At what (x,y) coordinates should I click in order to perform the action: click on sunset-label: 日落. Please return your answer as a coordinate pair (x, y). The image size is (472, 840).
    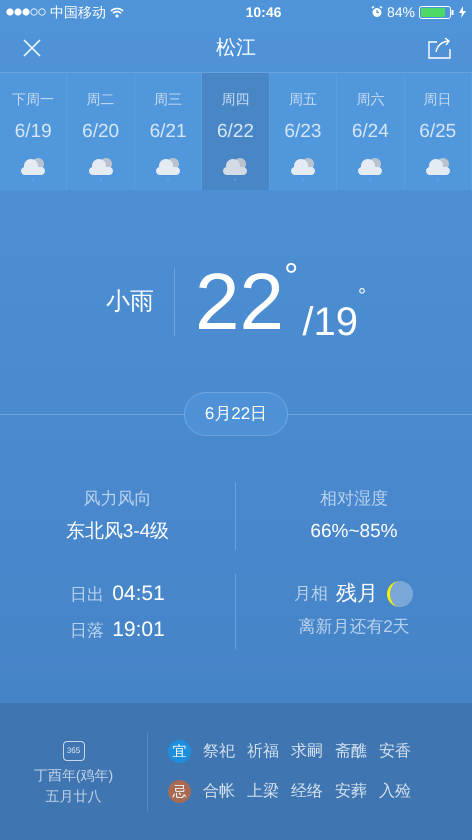
    Looking at the image, I should click on (87, 631).